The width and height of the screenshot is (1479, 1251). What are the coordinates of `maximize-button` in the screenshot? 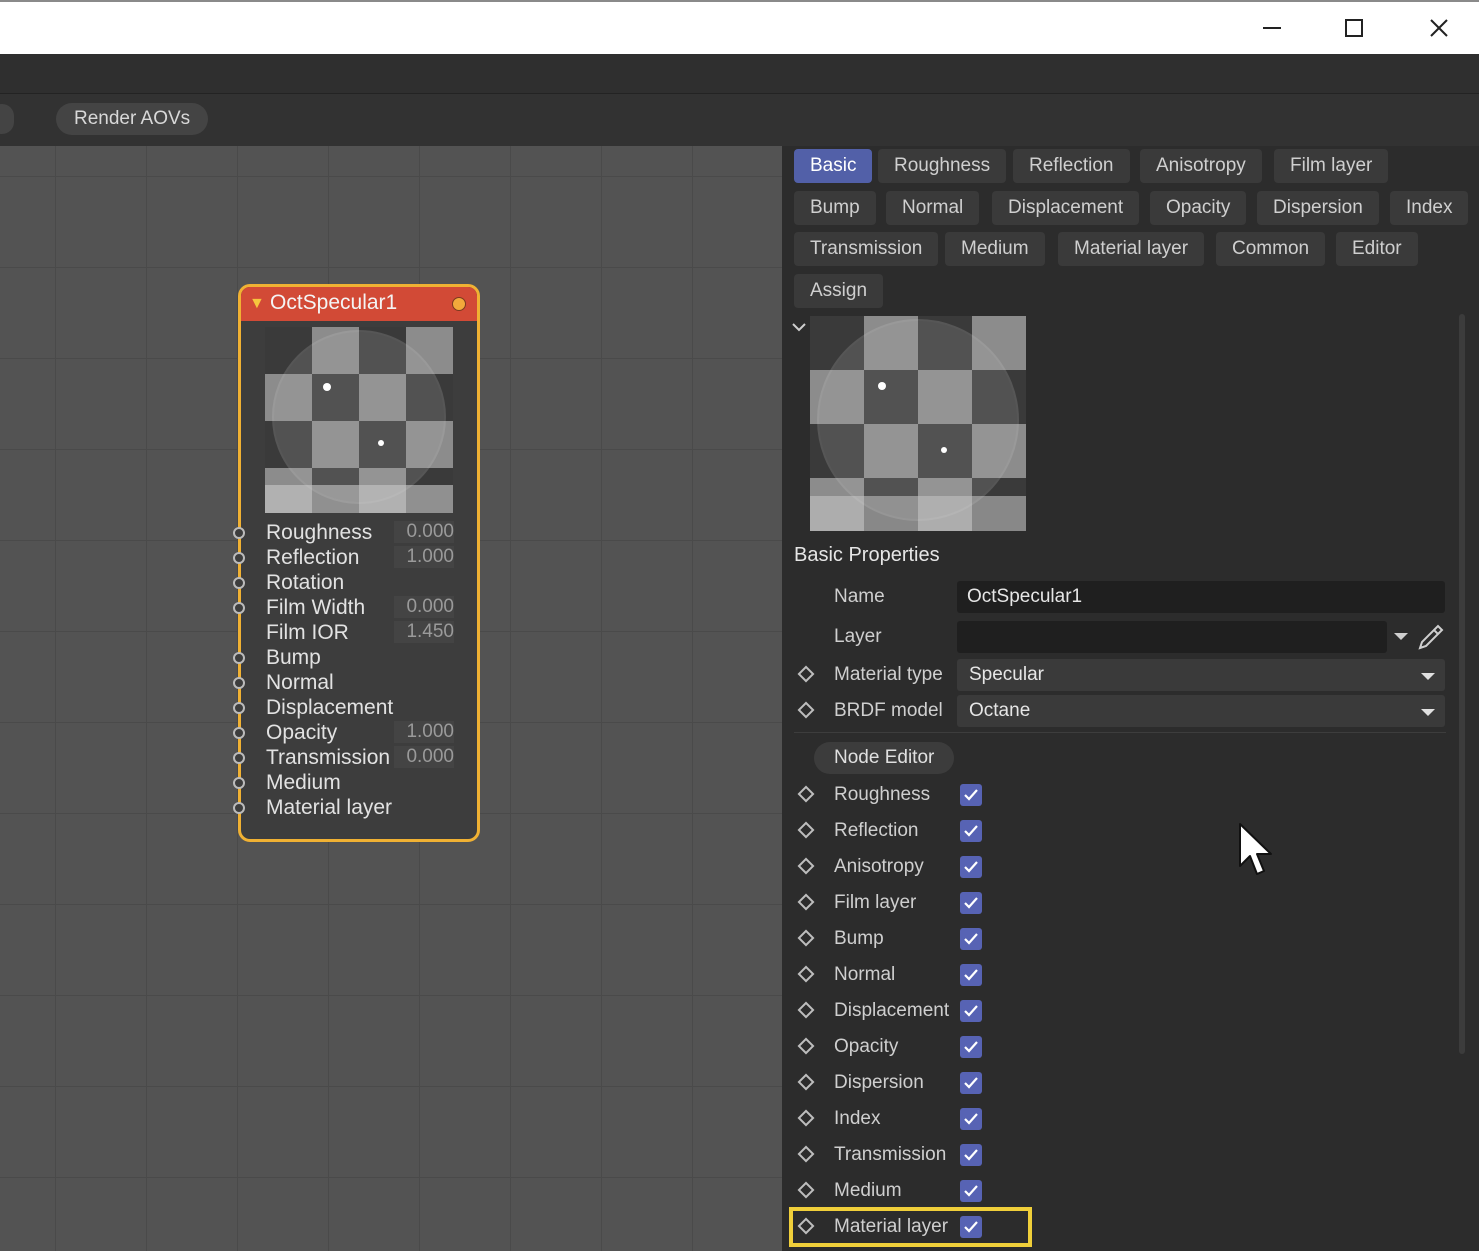 It's located at (1354, 28).